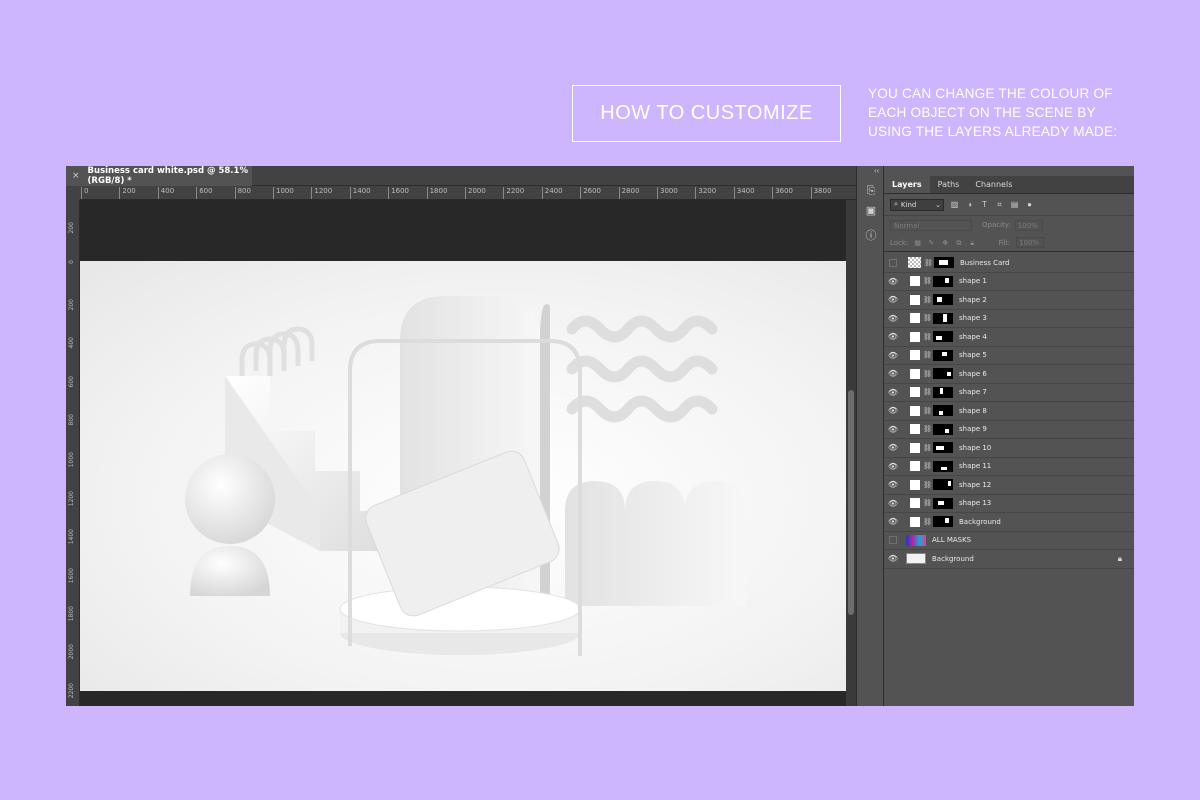  I want to click on layer-row: 👁︎ ⛓︎ shape 12, so click(1009, 485).